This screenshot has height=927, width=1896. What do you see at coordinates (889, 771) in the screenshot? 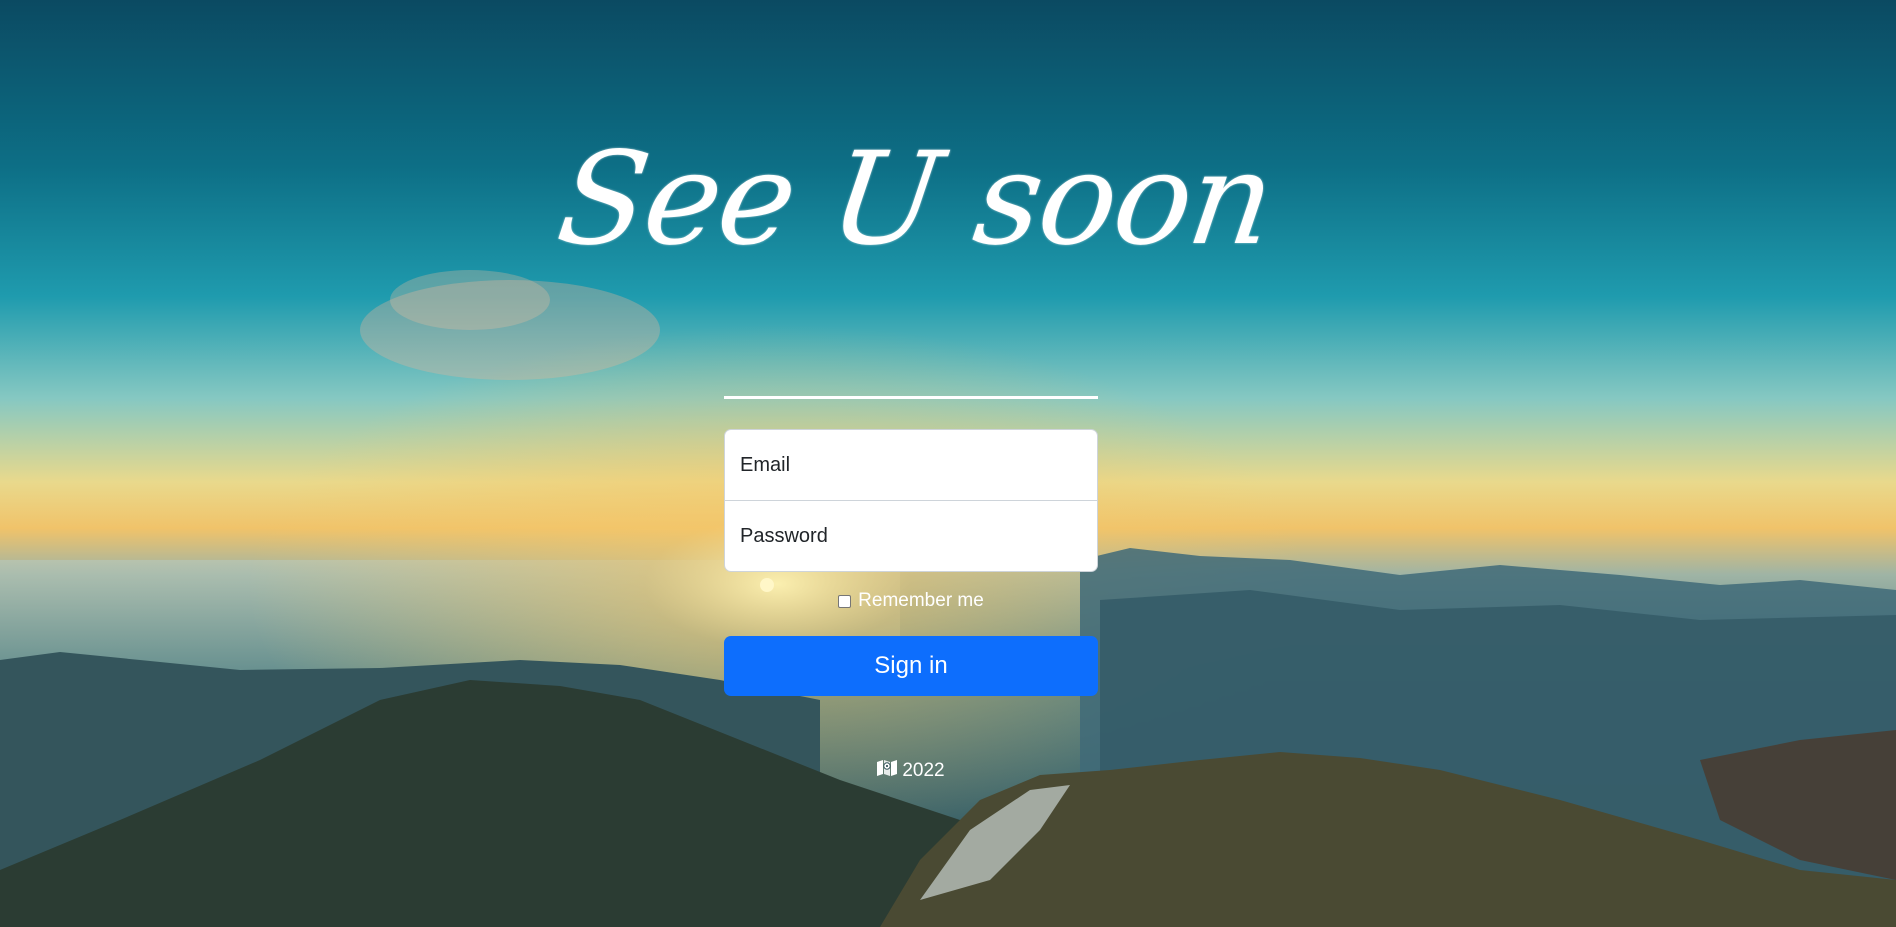
I see `map-icon` at bounding box center [889, 771].